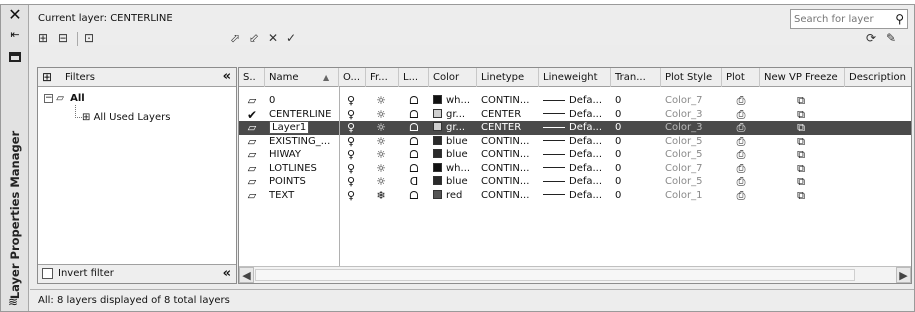 The height and width of the screenshot is (312, 915). Describe the element at coordinates (304, 196) in the screenshot. I see `layer-name-cell: TEXT` at that location.